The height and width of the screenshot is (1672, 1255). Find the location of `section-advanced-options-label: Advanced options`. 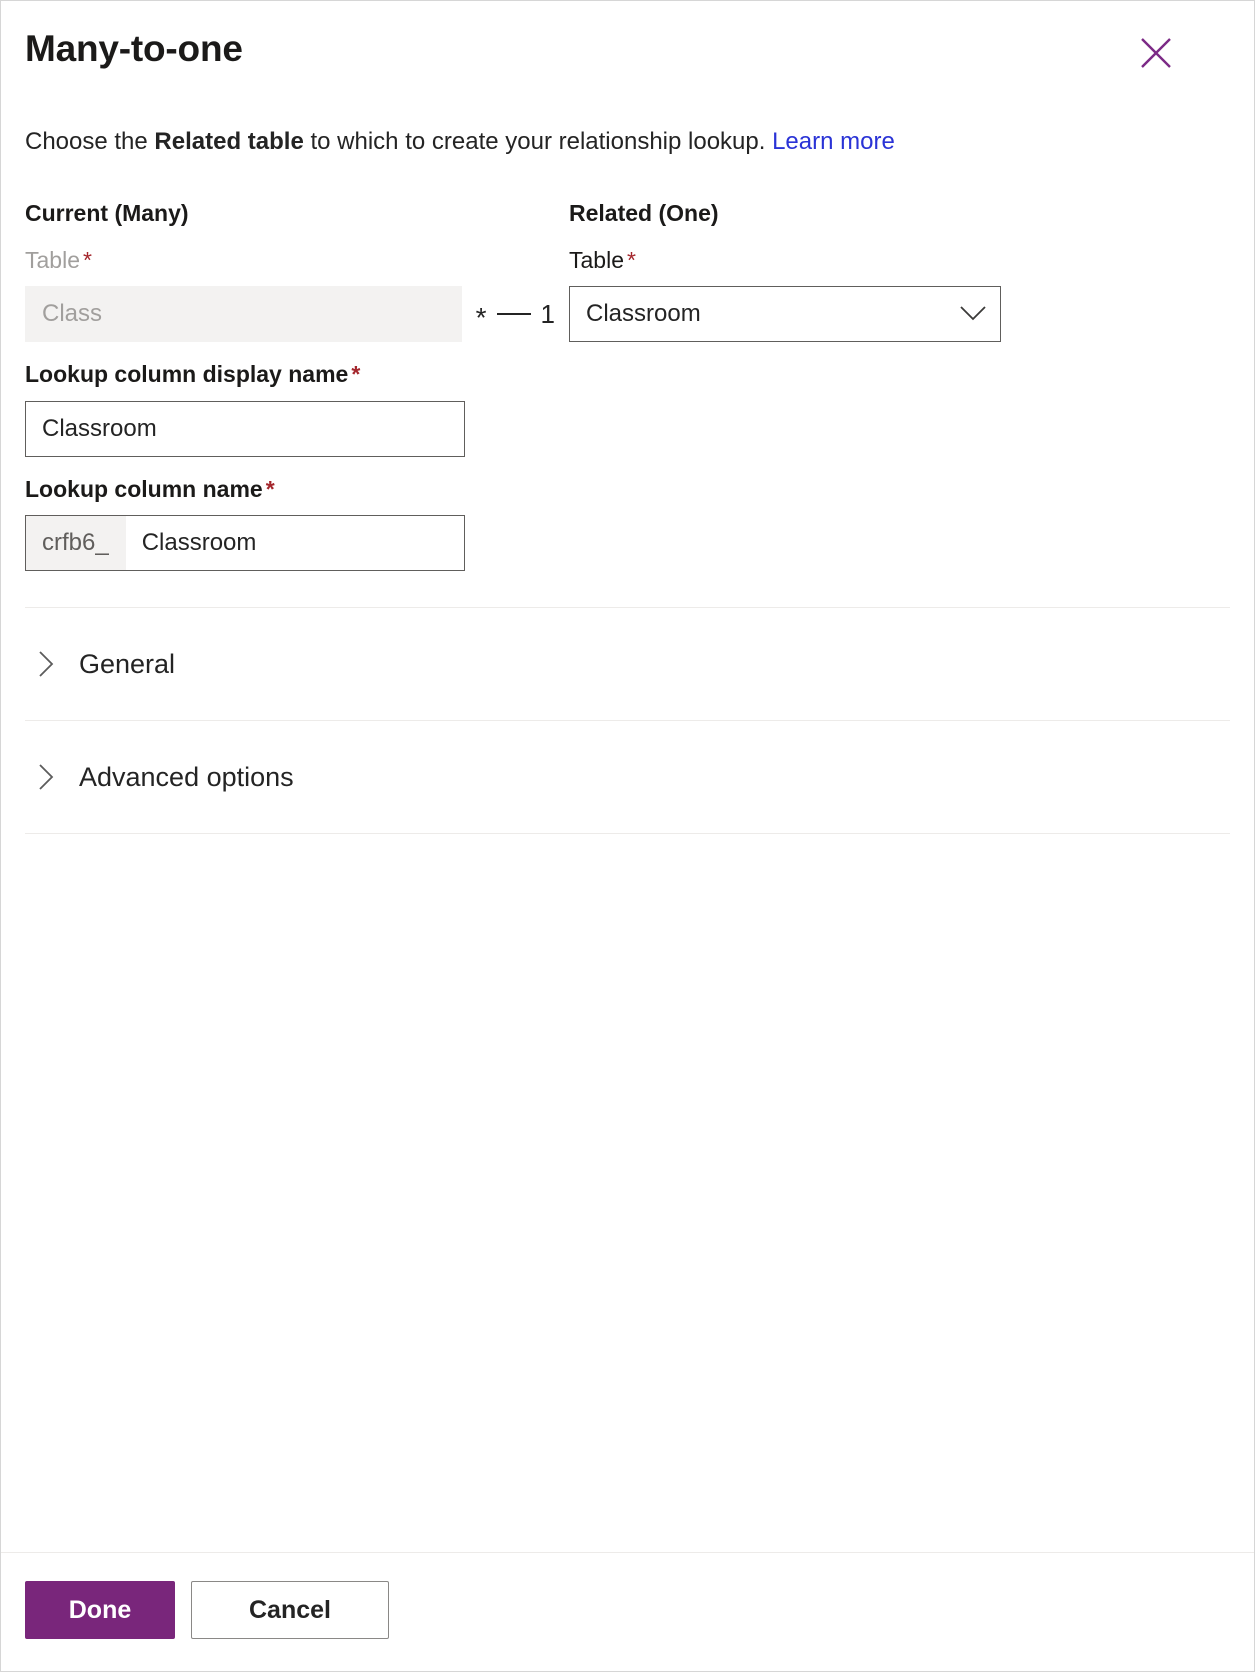

section-advanced-options-label: Advanced options is located at coordinates (186, 776).